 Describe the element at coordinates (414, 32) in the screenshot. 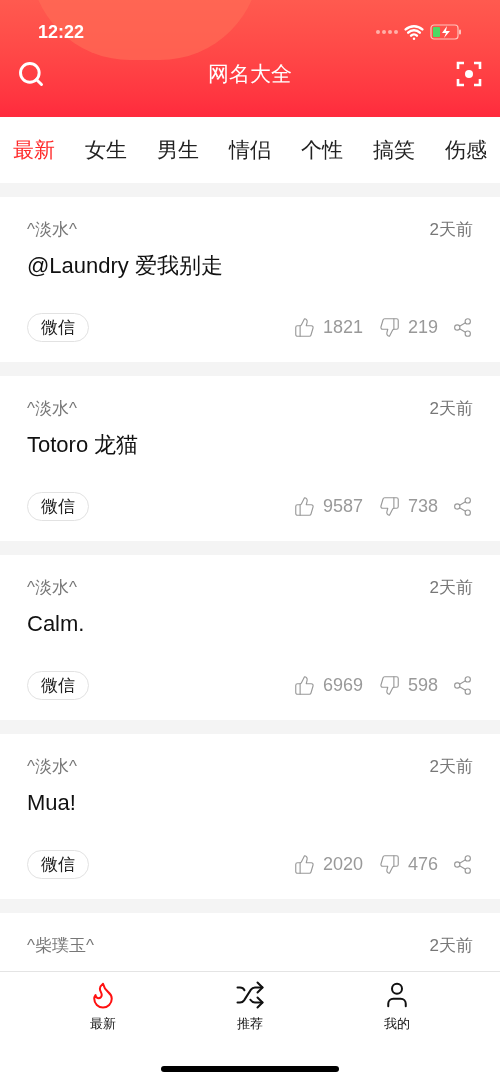

I see `wifi-icon` at that location.